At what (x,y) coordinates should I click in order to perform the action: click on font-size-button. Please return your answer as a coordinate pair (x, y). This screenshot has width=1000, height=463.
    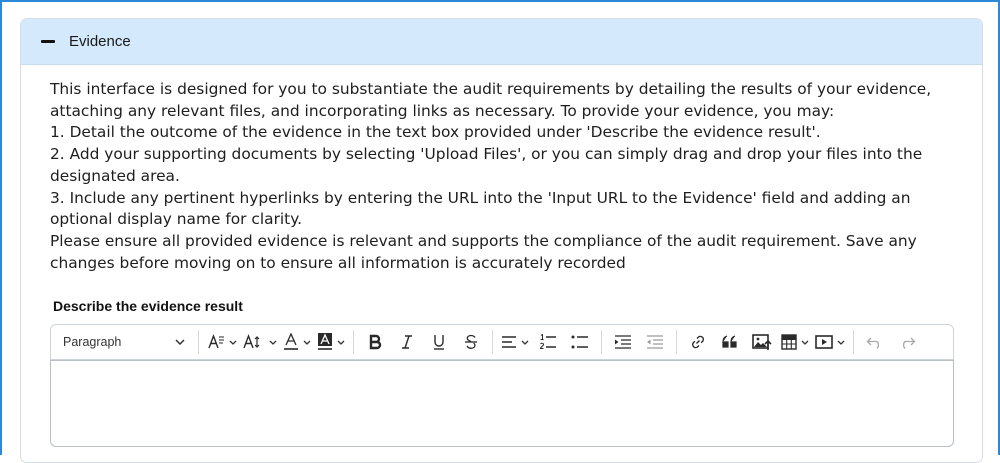
    Looking at the image, I should click on (222, 342).